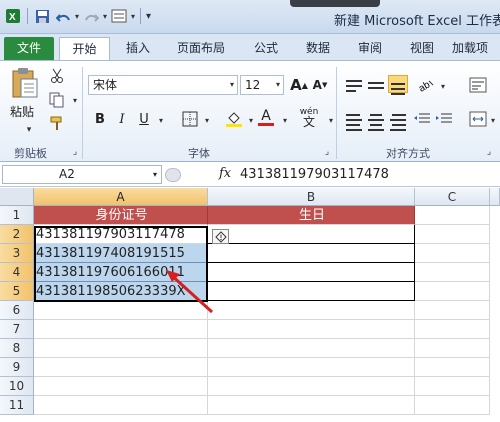 This screenshot has width=500, height=422. Describe the element at coordinates (100, 119) in the screenshot. I see `bold-button: B` at that location.